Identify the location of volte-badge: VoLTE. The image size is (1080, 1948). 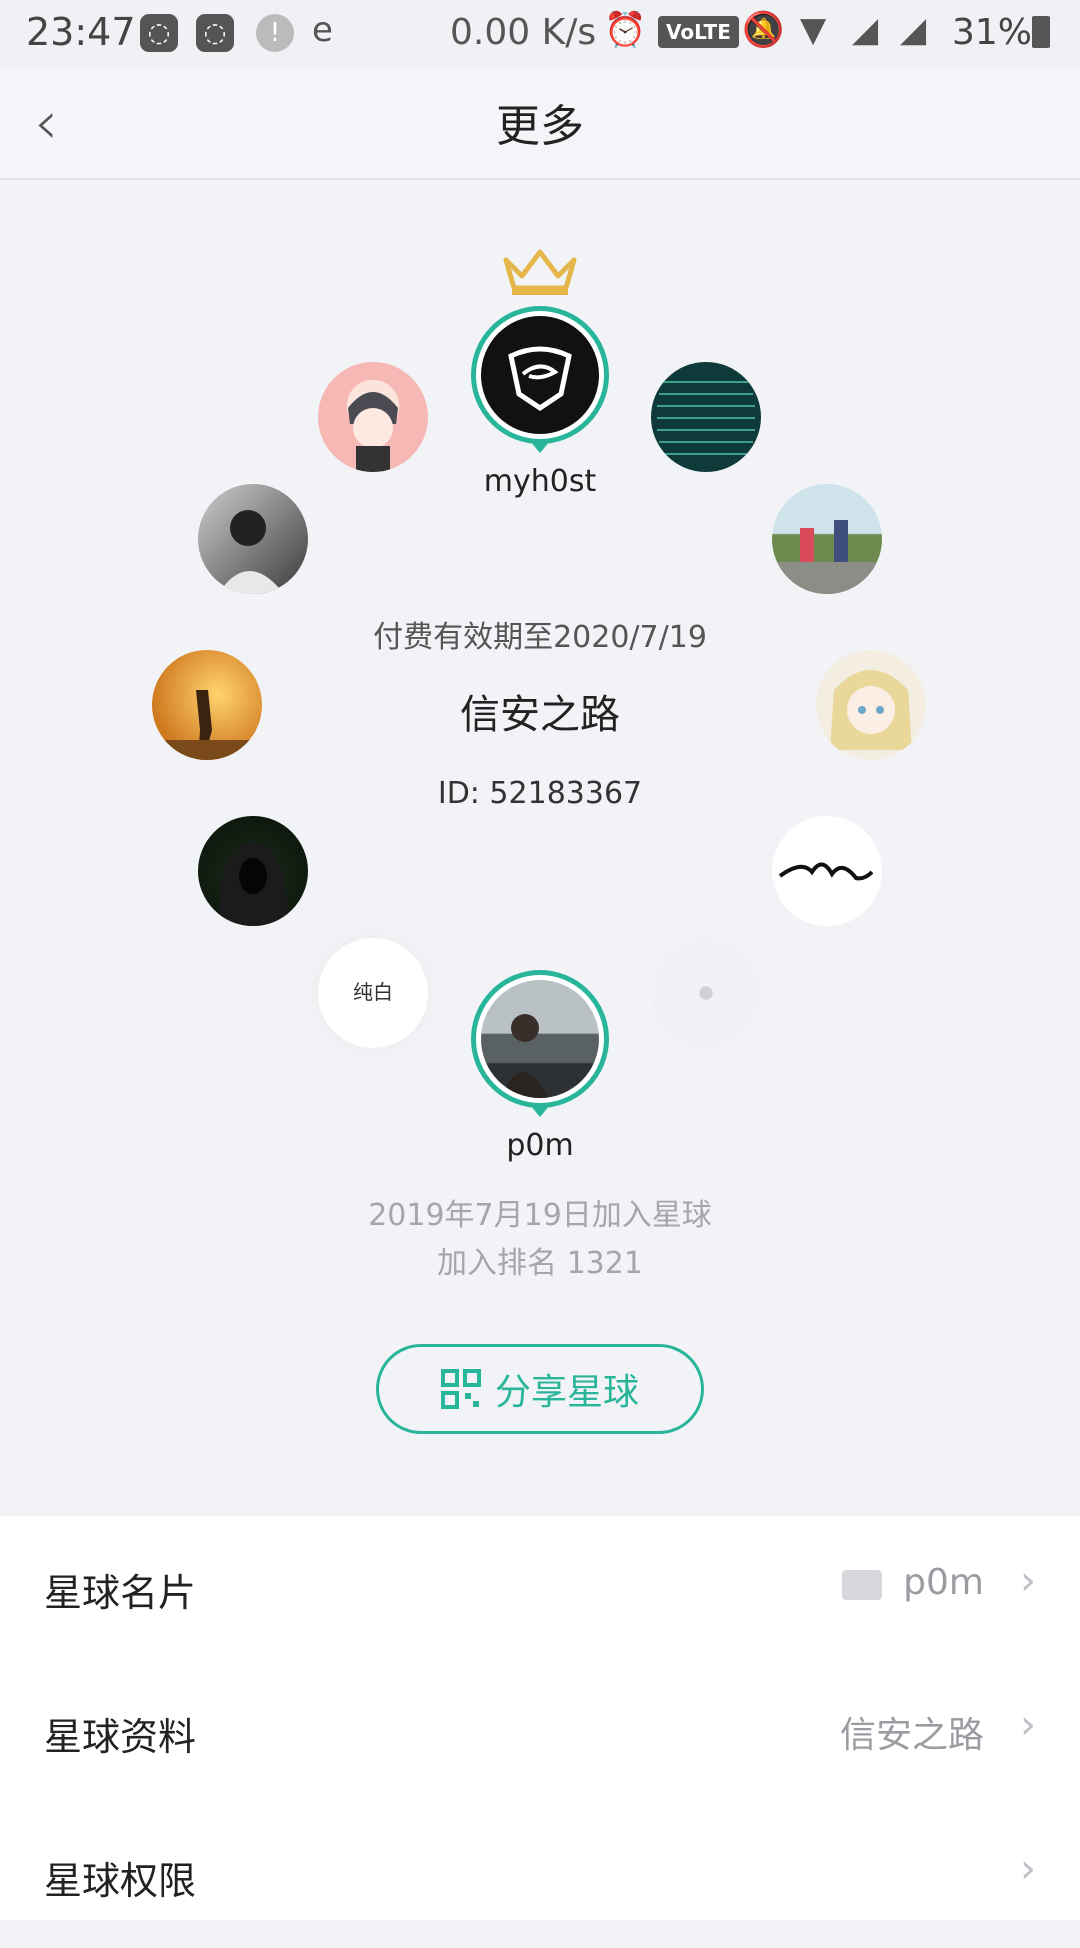
(698, 32).